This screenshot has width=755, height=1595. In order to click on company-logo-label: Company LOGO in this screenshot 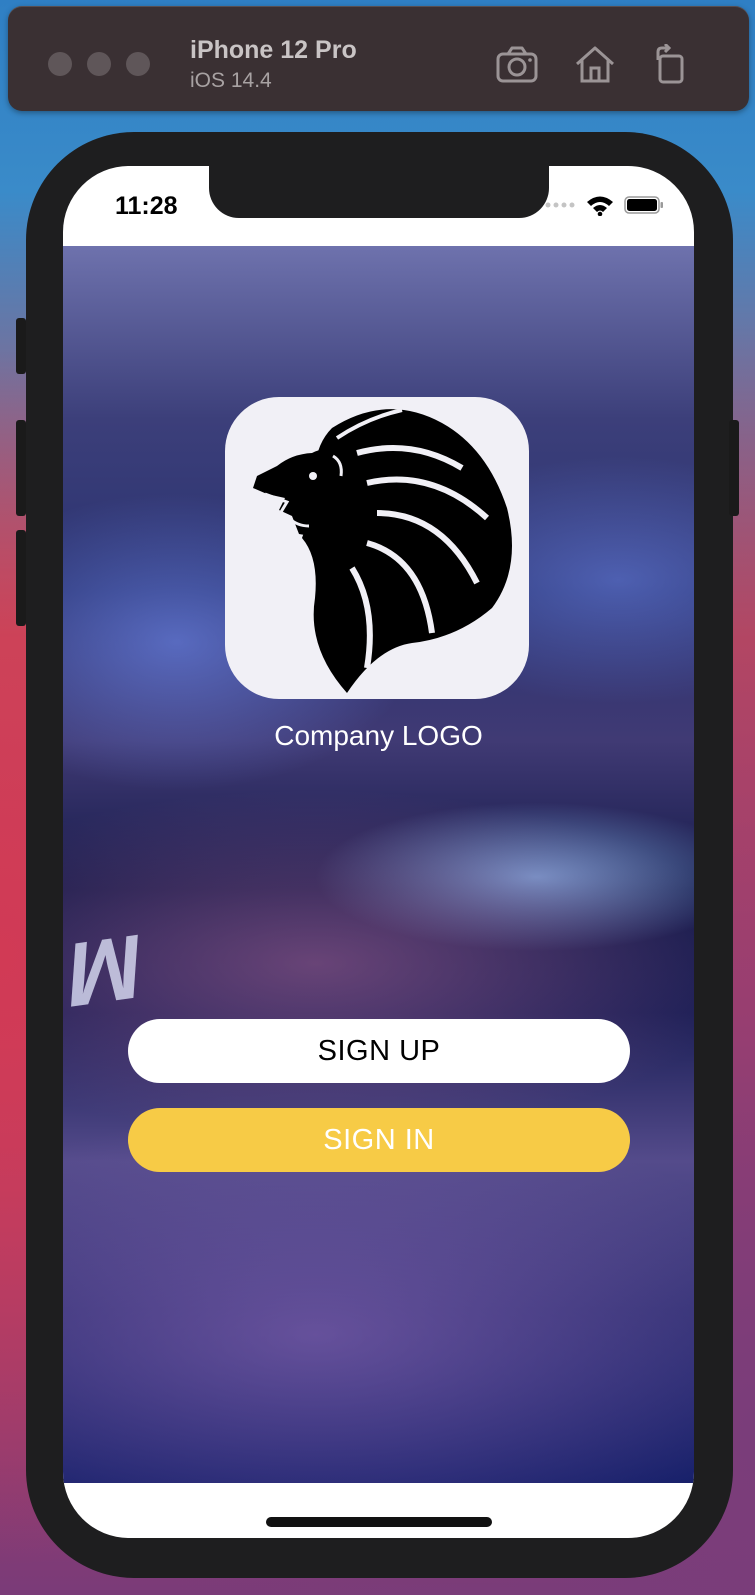, I will do `click(378, 735)`.